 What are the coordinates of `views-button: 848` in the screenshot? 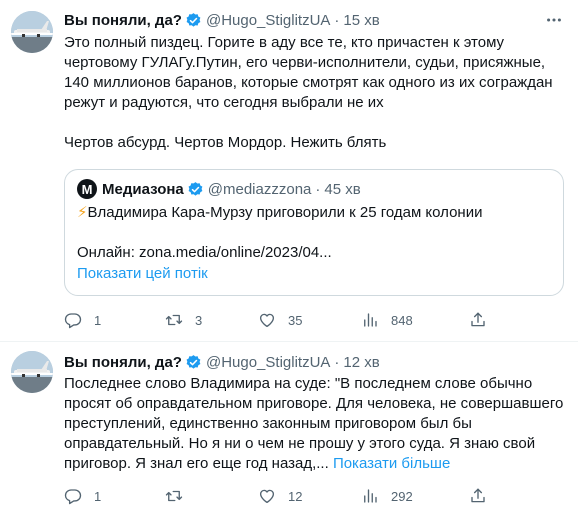 It's located at (387, 320).